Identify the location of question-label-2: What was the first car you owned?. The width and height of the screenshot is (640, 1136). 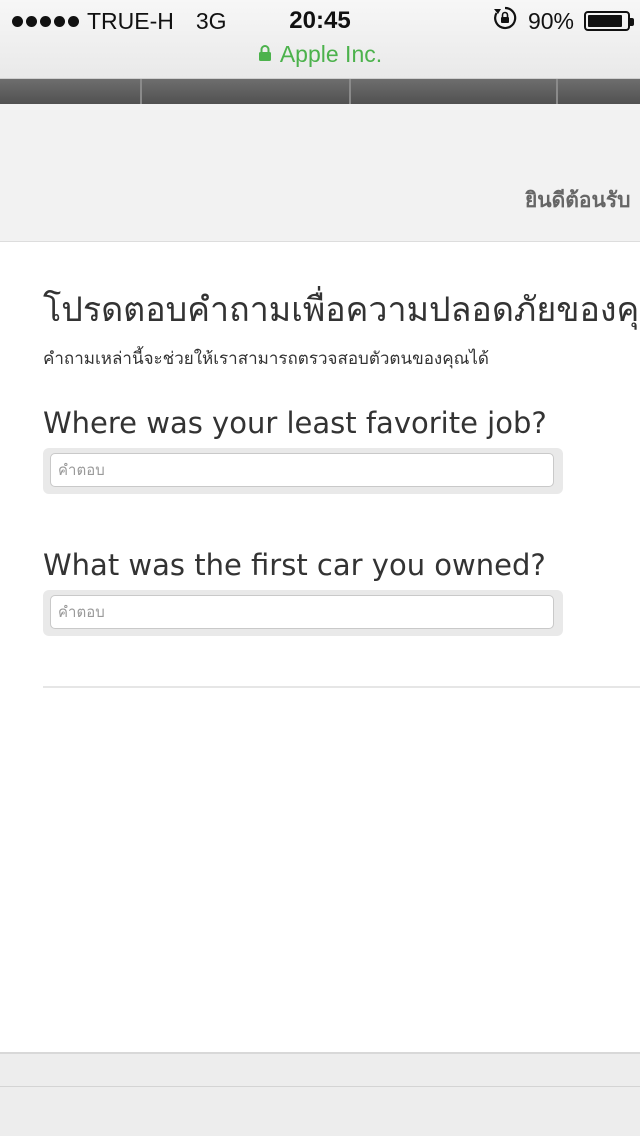
(294, 565).